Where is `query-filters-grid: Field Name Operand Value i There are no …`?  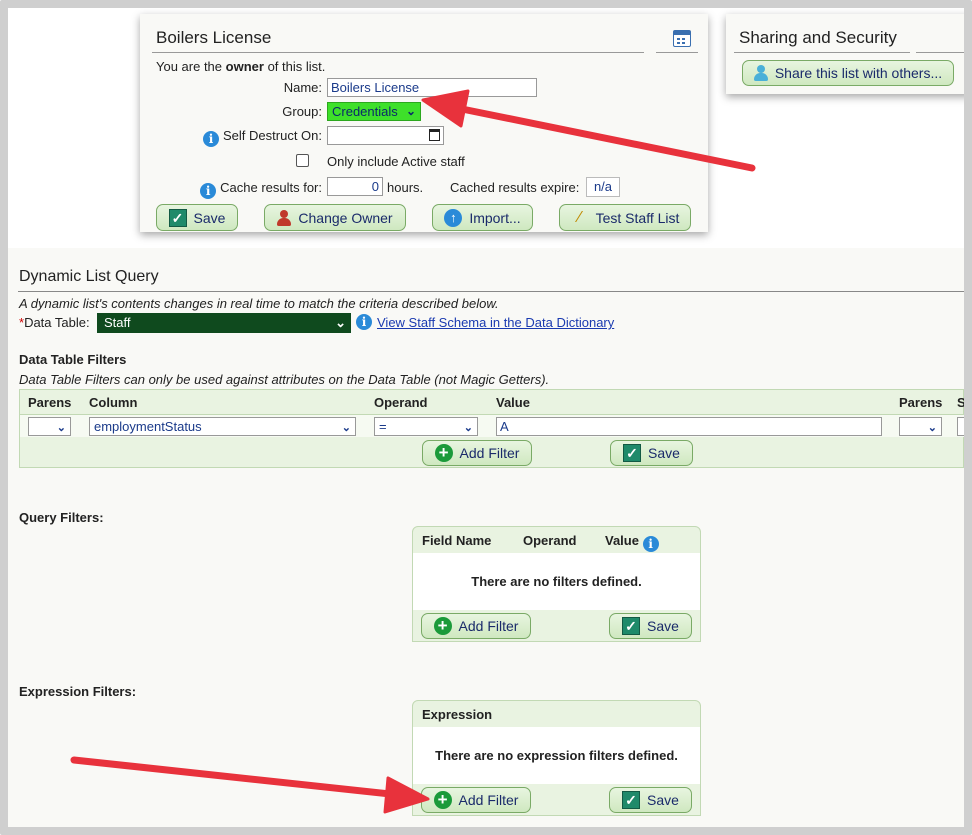 query-filters-grid: Field Name Operand Value i There are no … is located at coordinates (556, 584).